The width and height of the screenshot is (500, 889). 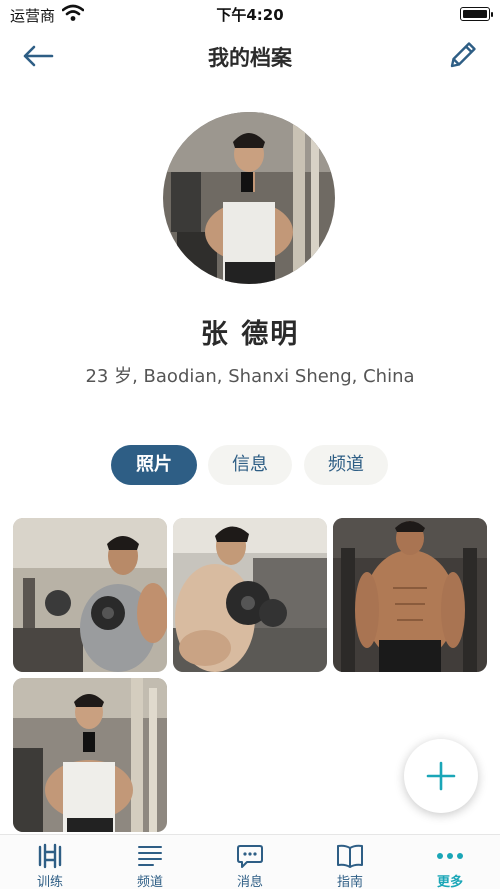 What do you see at coordinates (450, 862) in the screenshot?
I see `nav-item-more: 更多` at bounding box center [450, 862].